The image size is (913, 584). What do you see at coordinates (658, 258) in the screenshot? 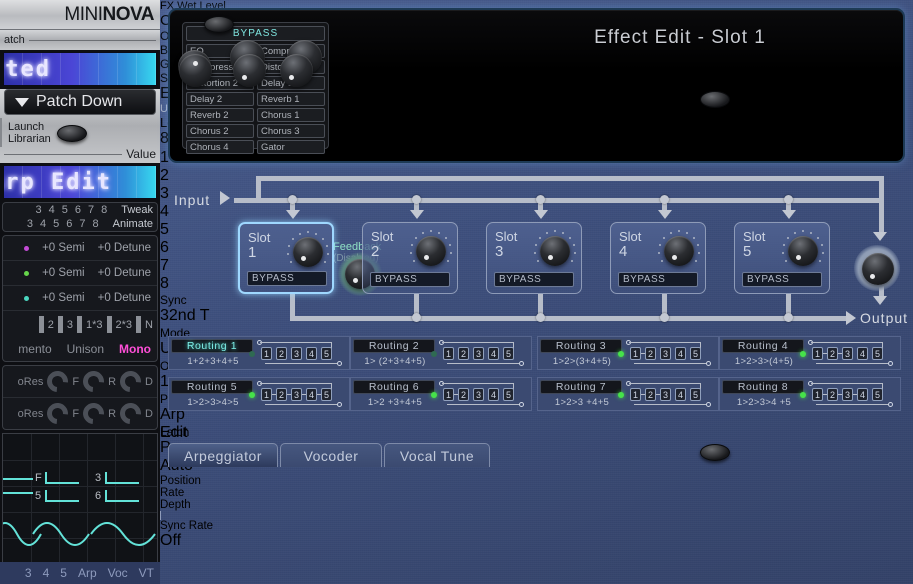
I see `slot-4: Slot 4 BYPASS` at bounding box center [658, 258].